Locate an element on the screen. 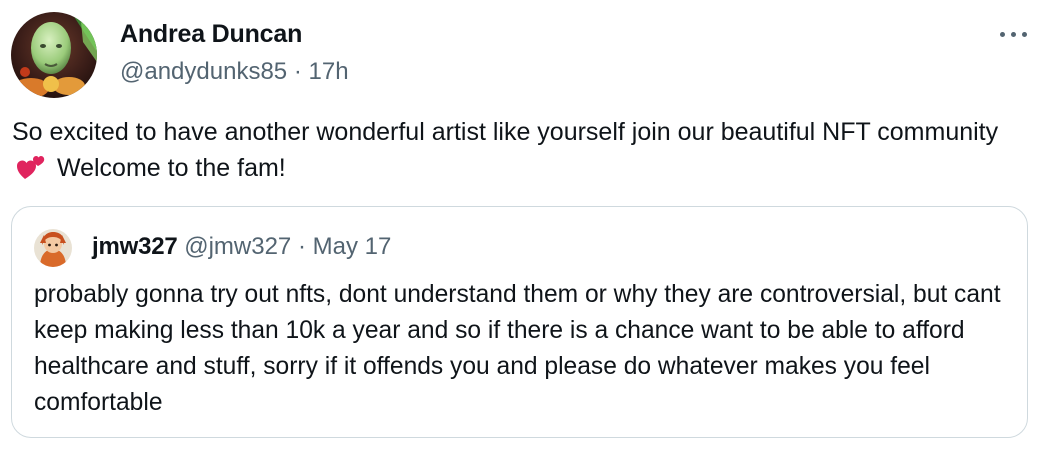  author-handle: @andydunks85 is located at coordinates (203, 71).